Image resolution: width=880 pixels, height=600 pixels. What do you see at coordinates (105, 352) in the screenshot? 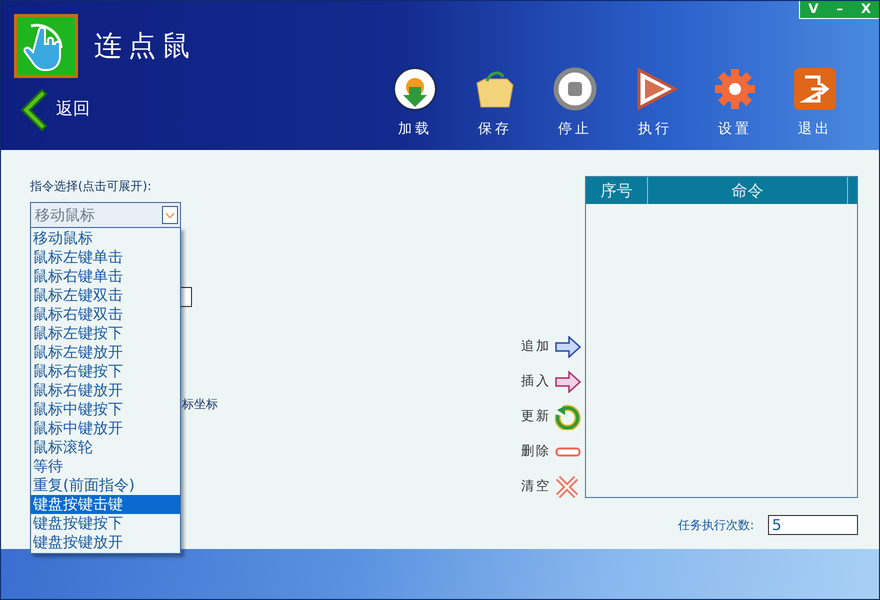
I see `dropdown-option: 鼠标左键放开` at bounding box center [105, 352].